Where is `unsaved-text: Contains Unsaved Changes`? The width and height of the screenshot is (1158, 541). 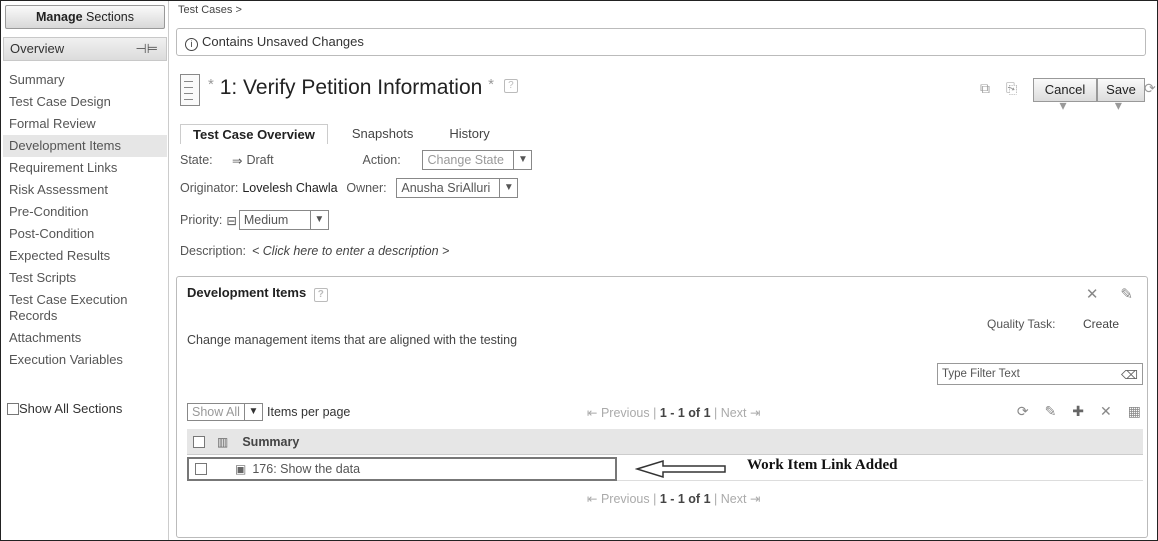
unsaved-text: Contains Unsaved Changes is located at coordinates (283, 41).